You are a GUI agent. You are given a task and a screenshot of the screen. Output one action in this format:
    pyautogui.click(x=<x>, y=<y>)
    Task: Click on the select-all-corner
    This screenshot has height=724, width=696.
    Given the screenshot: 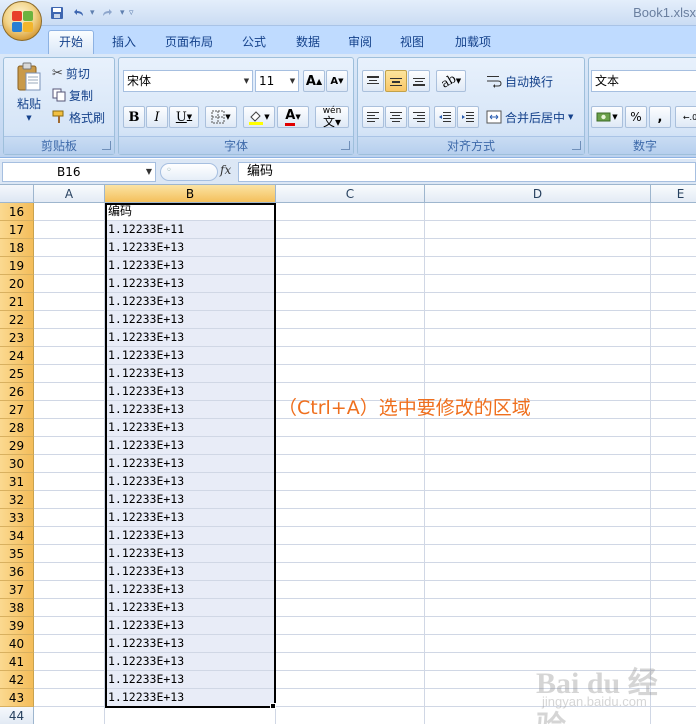 What is the action you would take?
    pyautogui.click(x=17, y=194)
    